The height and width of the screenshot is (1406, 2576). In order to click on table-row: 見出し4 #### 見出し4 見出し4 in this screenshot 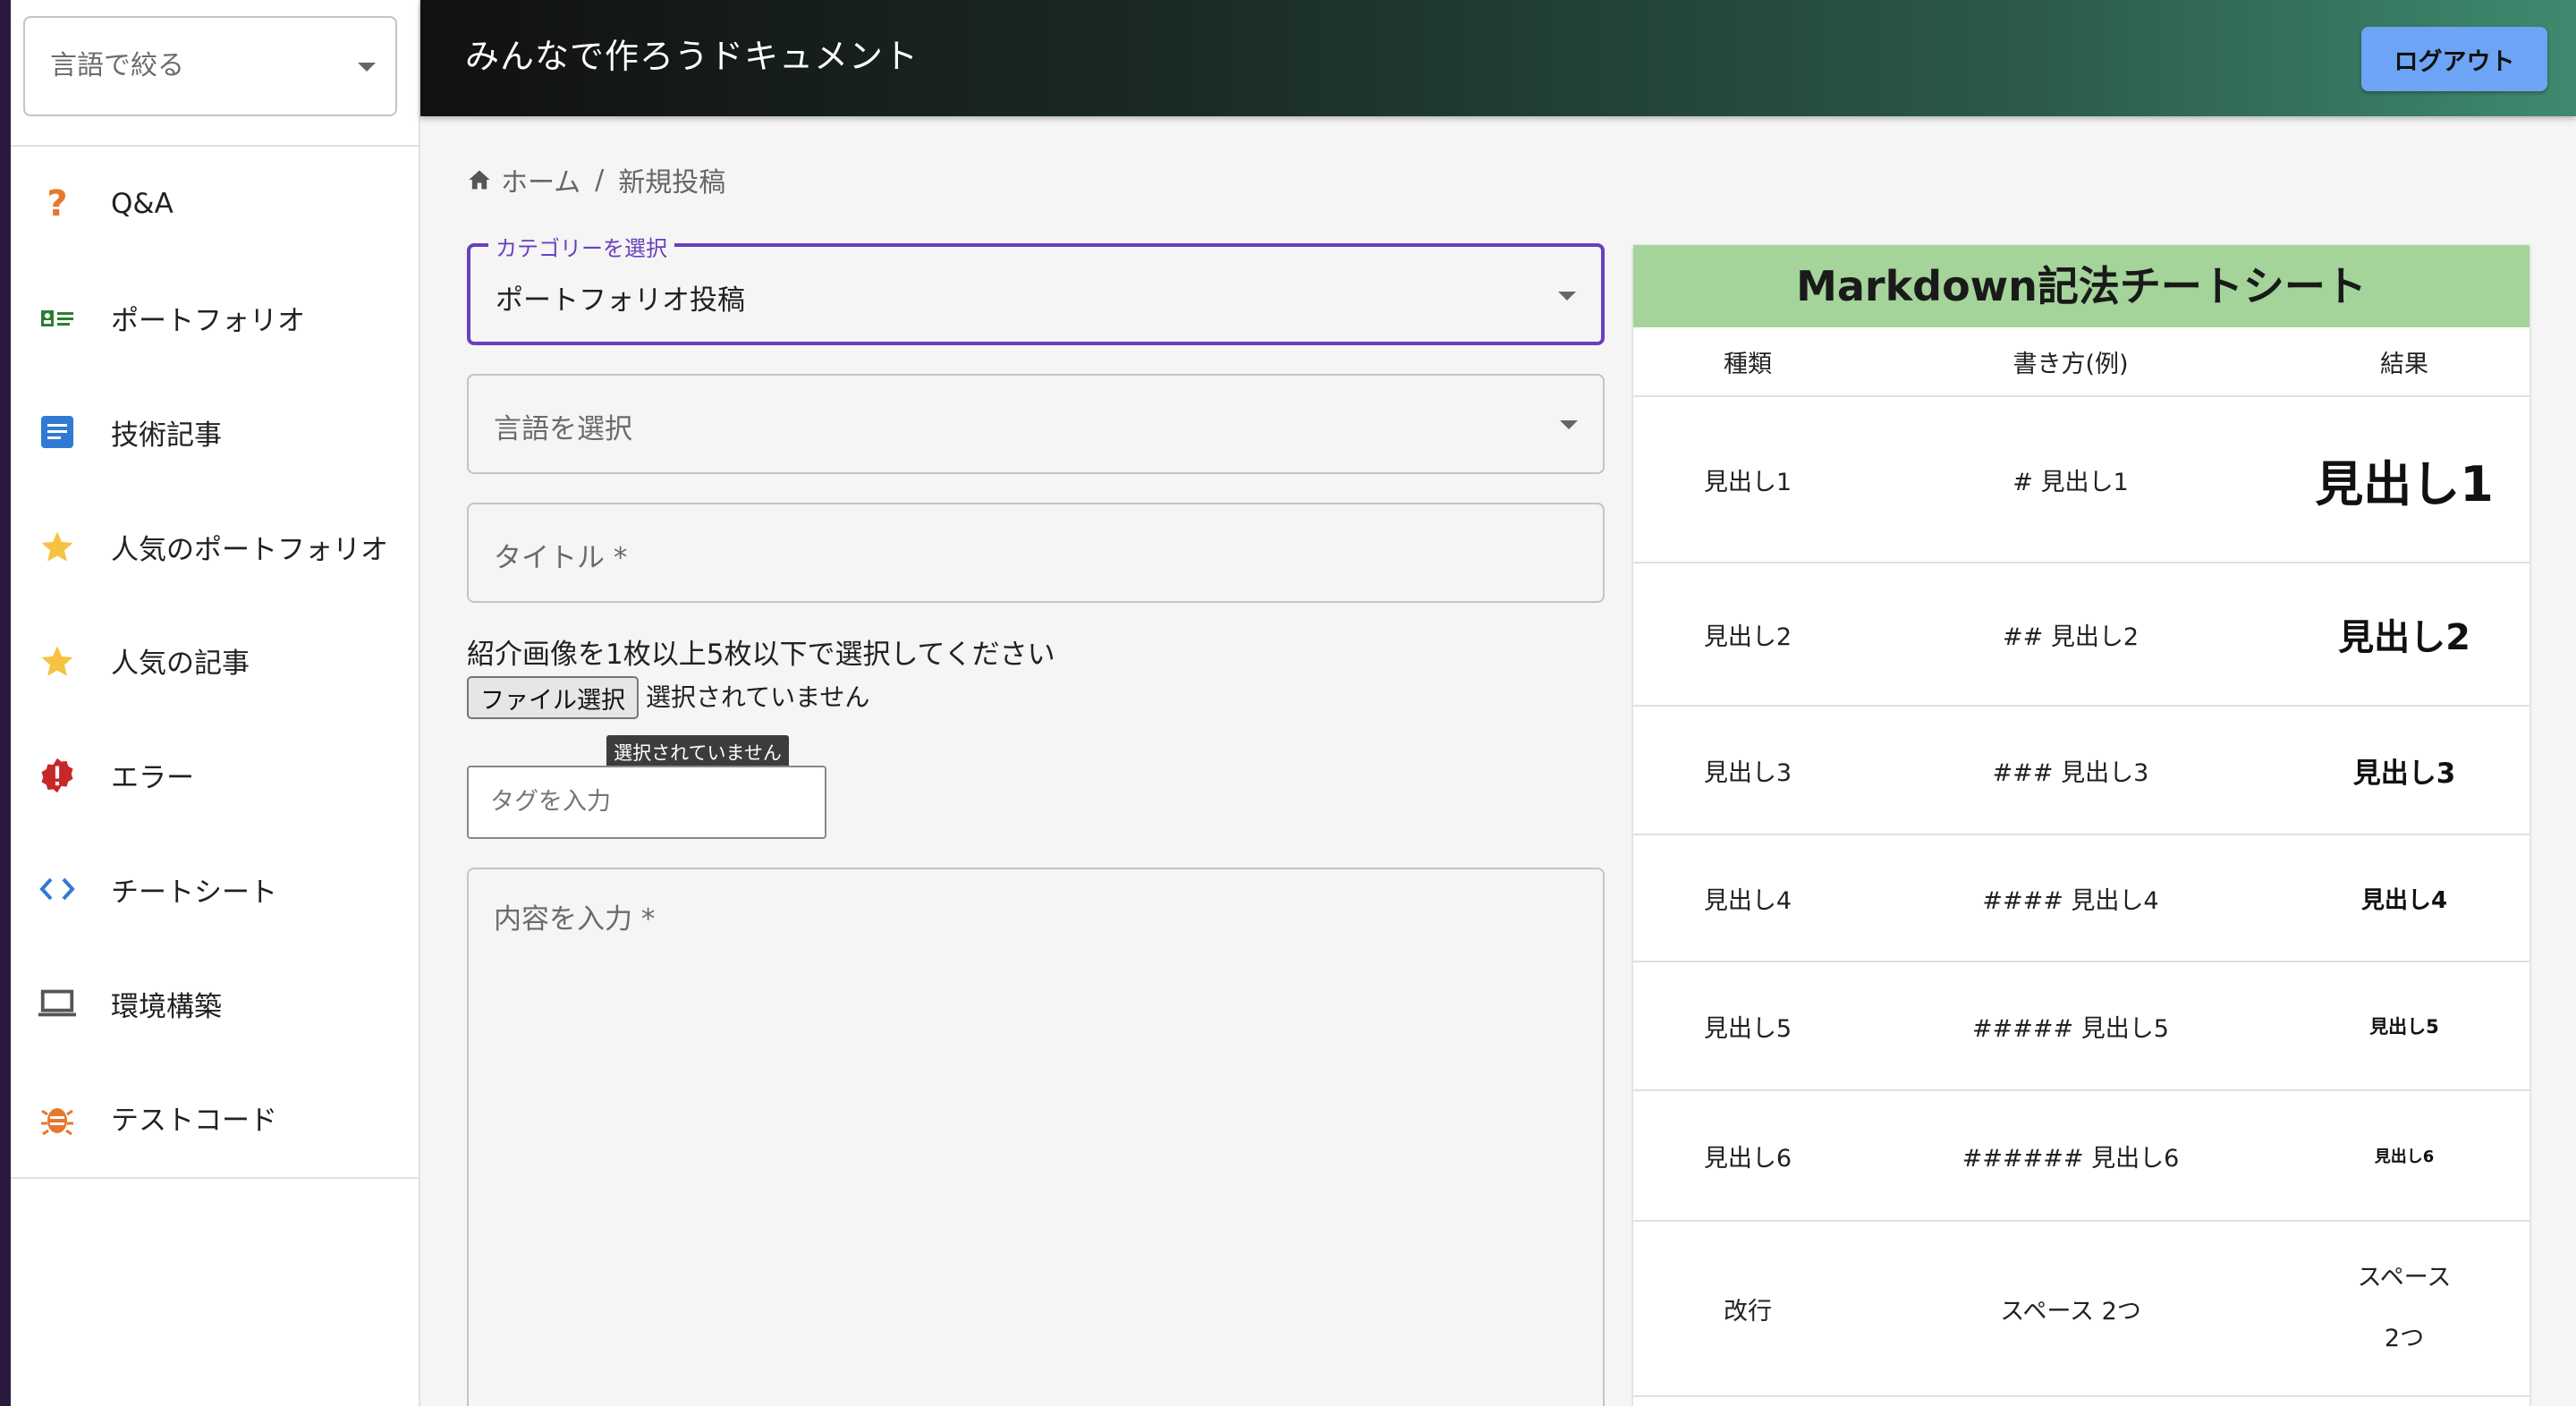, I will do `click(2081, 899)`.